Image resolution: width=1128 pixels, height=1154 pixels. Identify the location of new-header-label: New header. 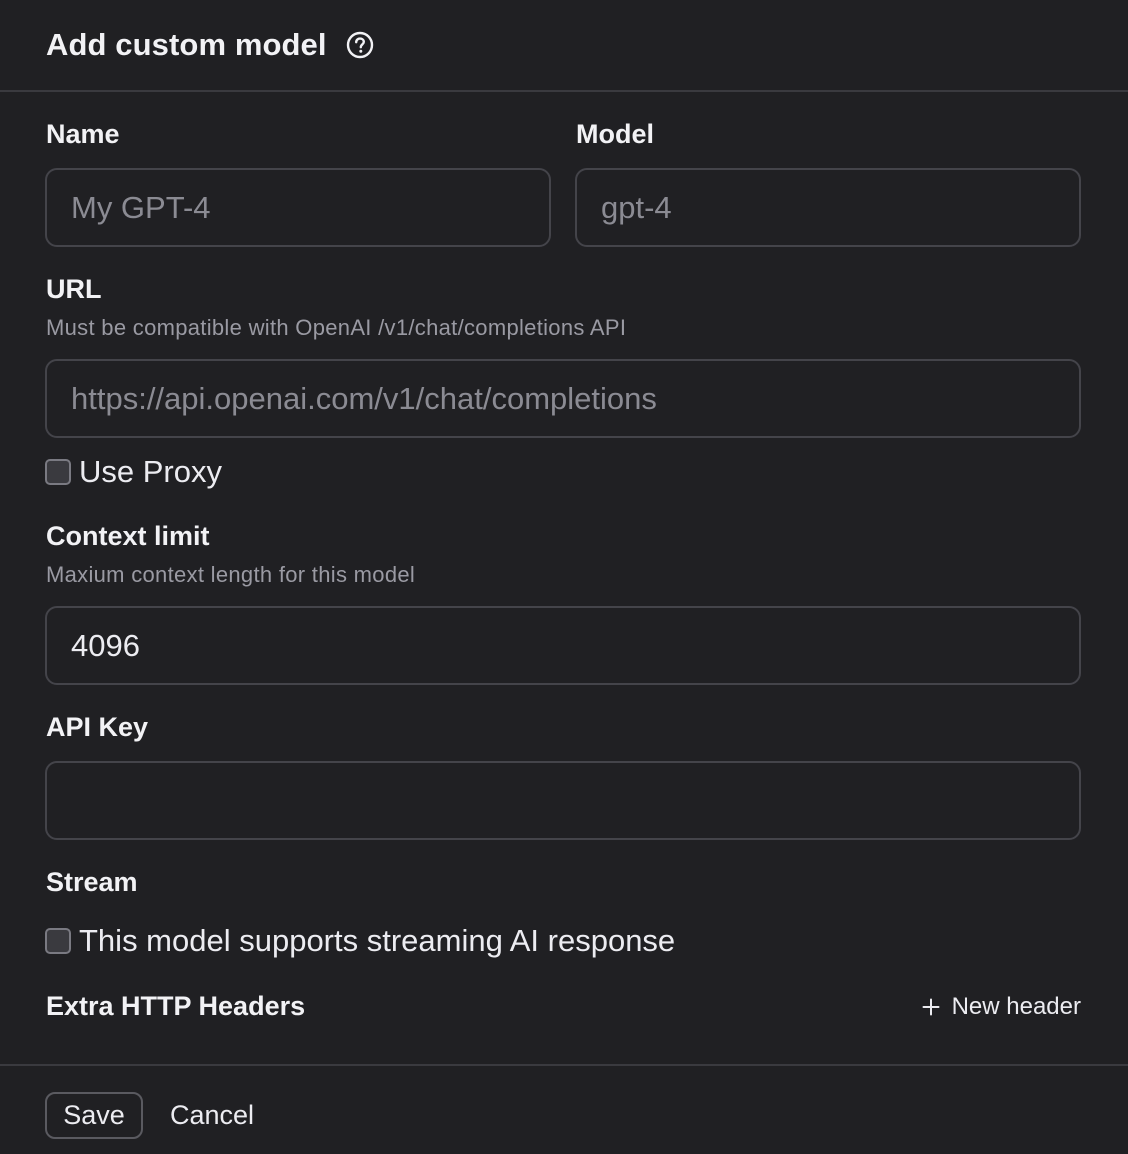
(1016, 1006).